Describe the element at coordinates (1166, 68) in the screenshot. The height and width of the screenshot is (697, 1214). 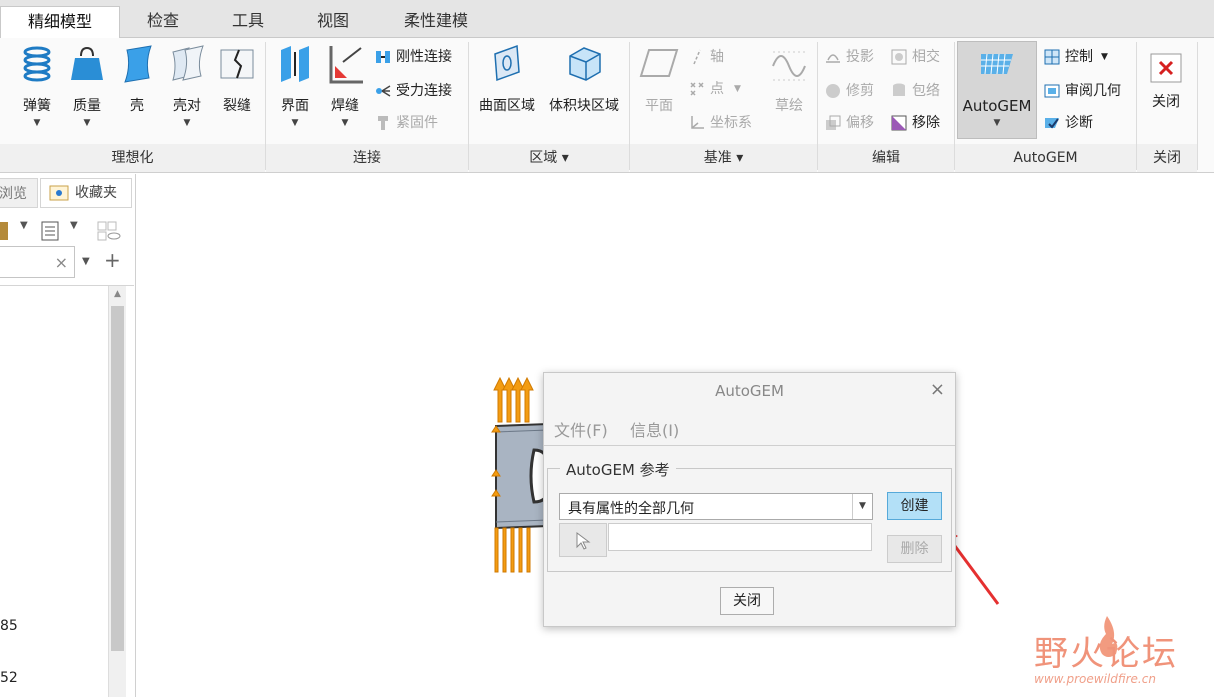
I see `close-icon` at that location.